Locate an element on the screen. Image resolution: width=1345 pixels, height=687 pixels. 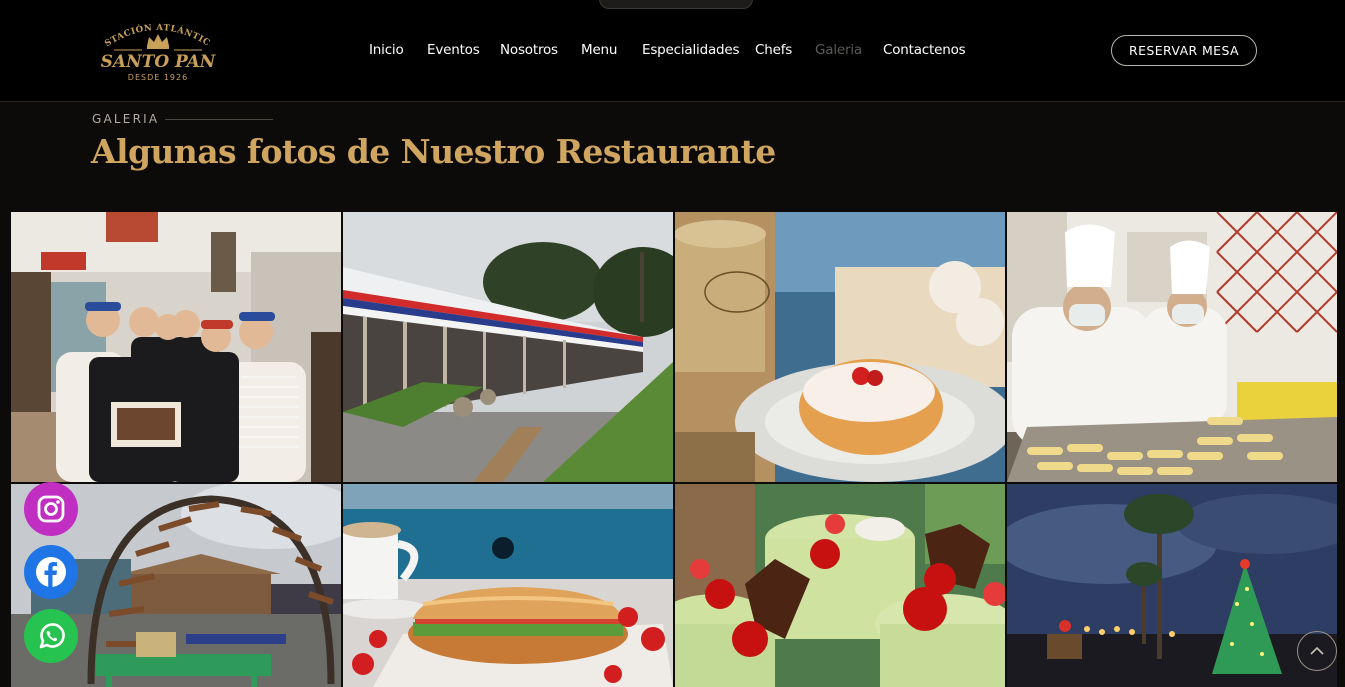
reserve-table-button: RESERVAR MESA is located at coordinates (1184, 50).